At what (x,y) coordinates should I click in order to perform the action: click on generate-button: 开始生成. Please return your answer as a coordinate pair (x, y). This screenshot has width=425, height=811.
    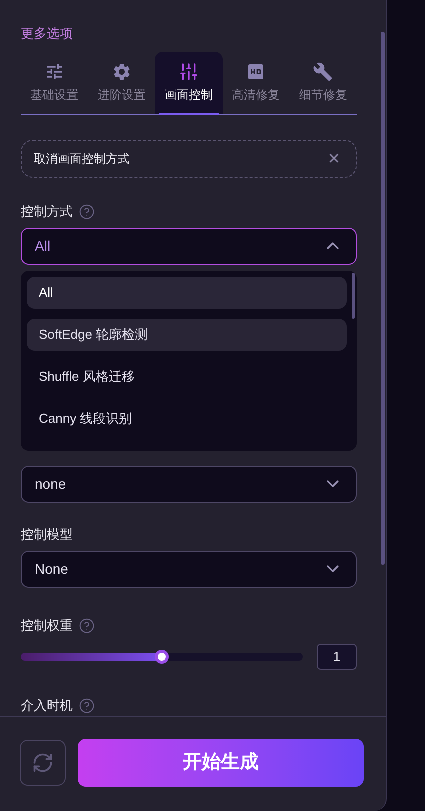
    Looking at the image, I should click on (221, 763).